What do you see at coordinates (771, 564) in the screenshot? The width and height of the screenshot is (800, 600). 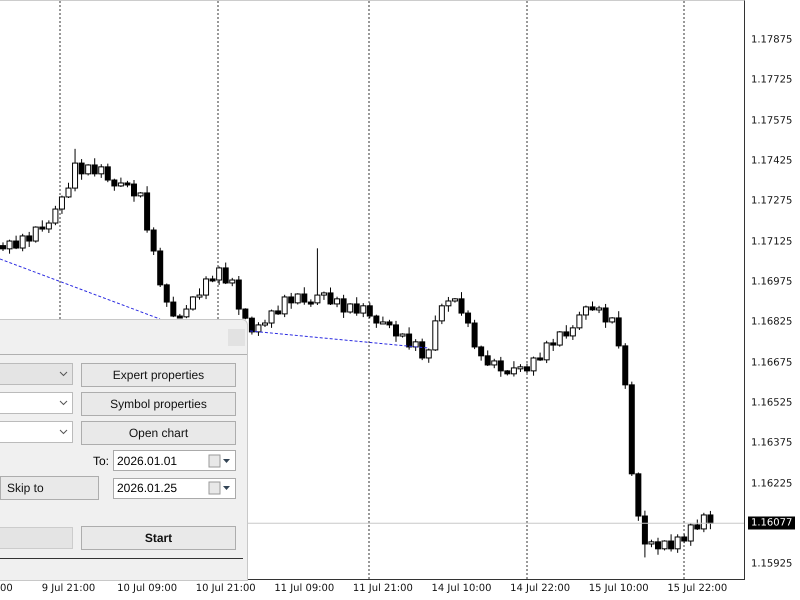 I see `price-label: 1.15925` at bounding box center [771, 564].